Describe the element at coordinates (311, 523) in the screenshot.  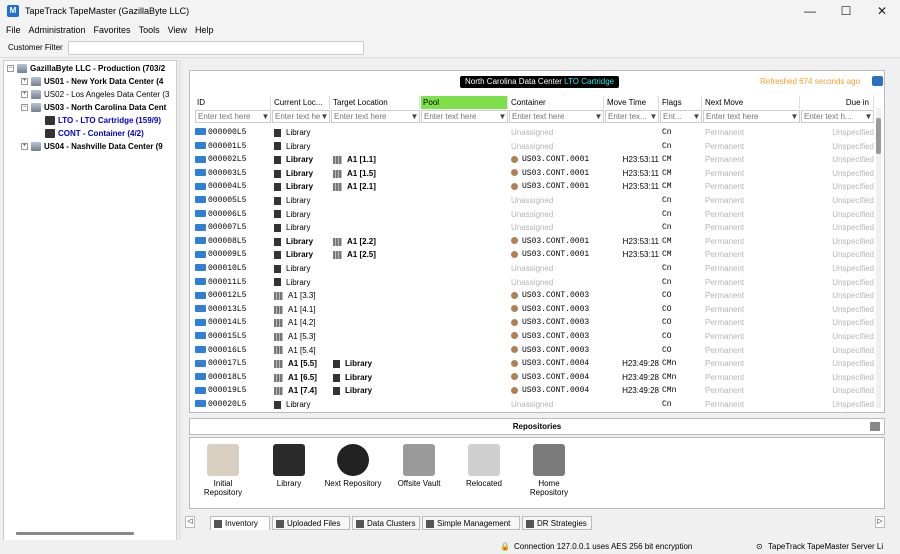
I see `tab-uploaded-files: Uploaded Files` at that location.